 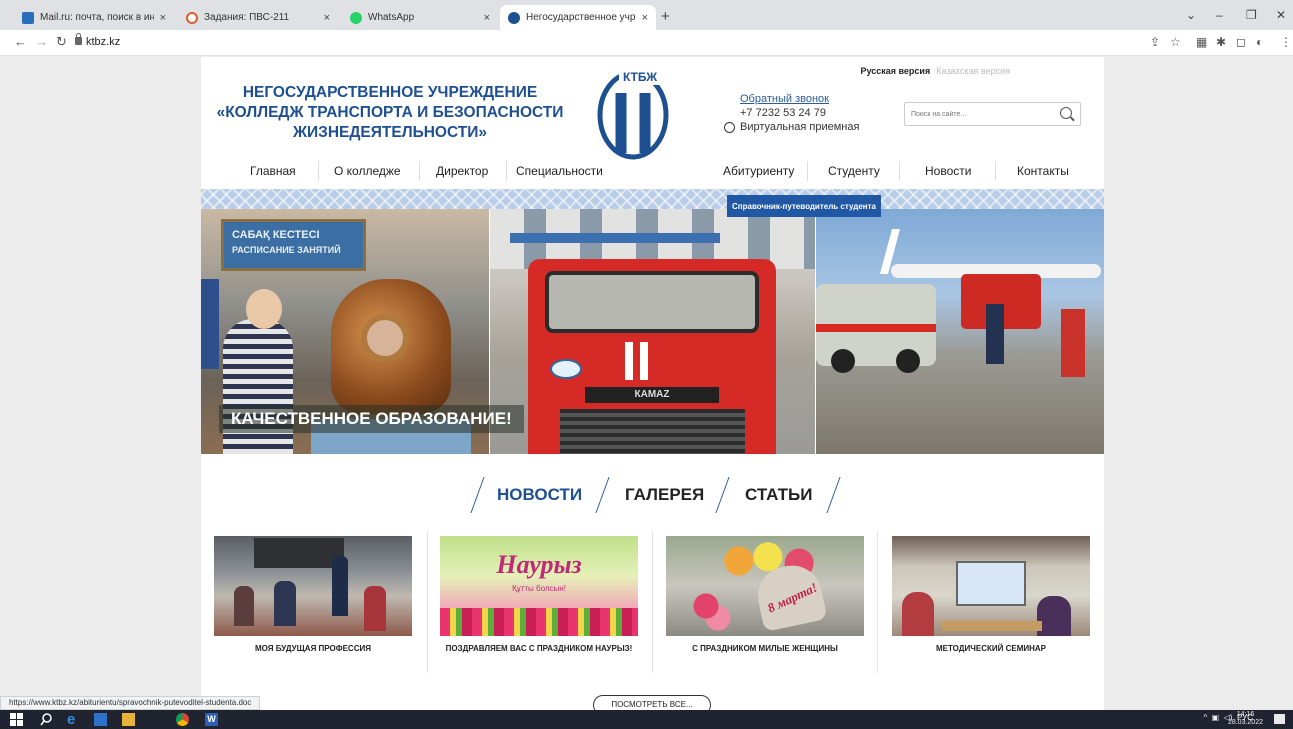 I want to click on search-input, so click(x=981, y=114).